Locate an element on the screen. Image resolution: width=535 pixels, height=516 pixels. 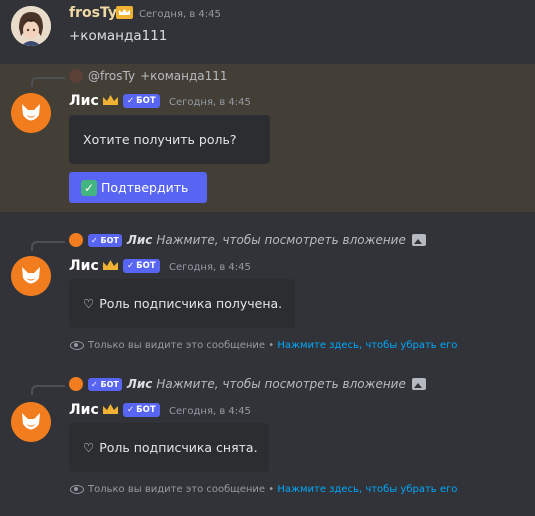
frosty-avatar is located at coordinates (31, 26).